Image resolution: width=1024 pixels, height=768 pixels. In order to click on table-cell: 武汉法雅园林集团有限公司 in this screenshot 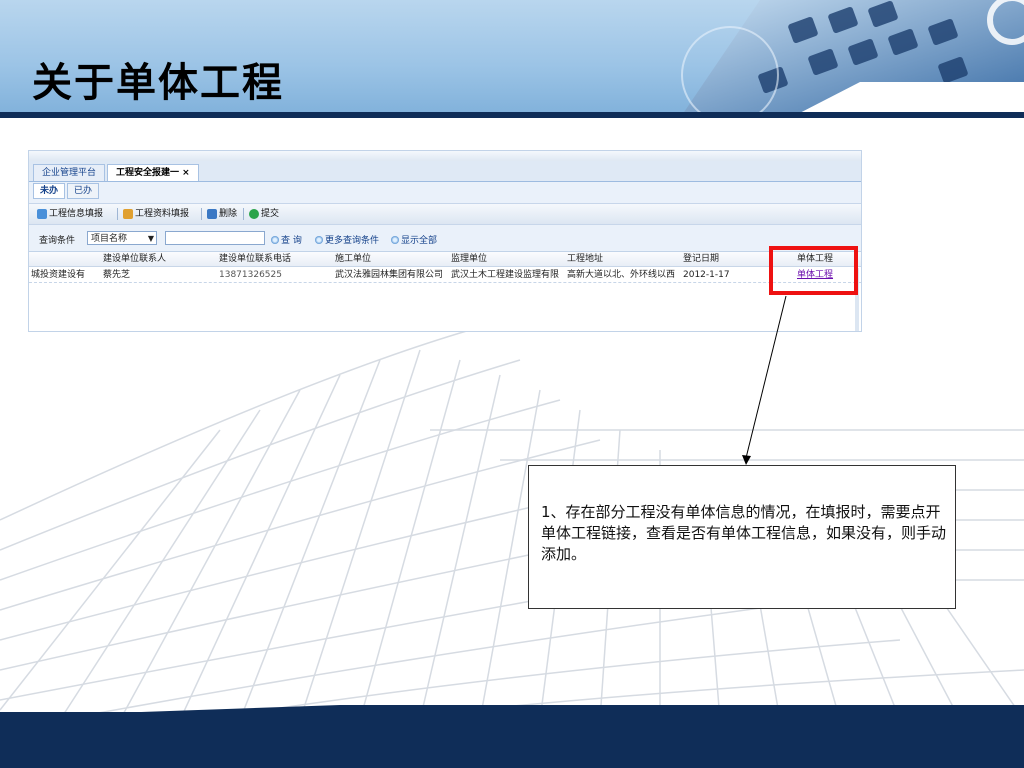, I will do `click(389, 275)`.